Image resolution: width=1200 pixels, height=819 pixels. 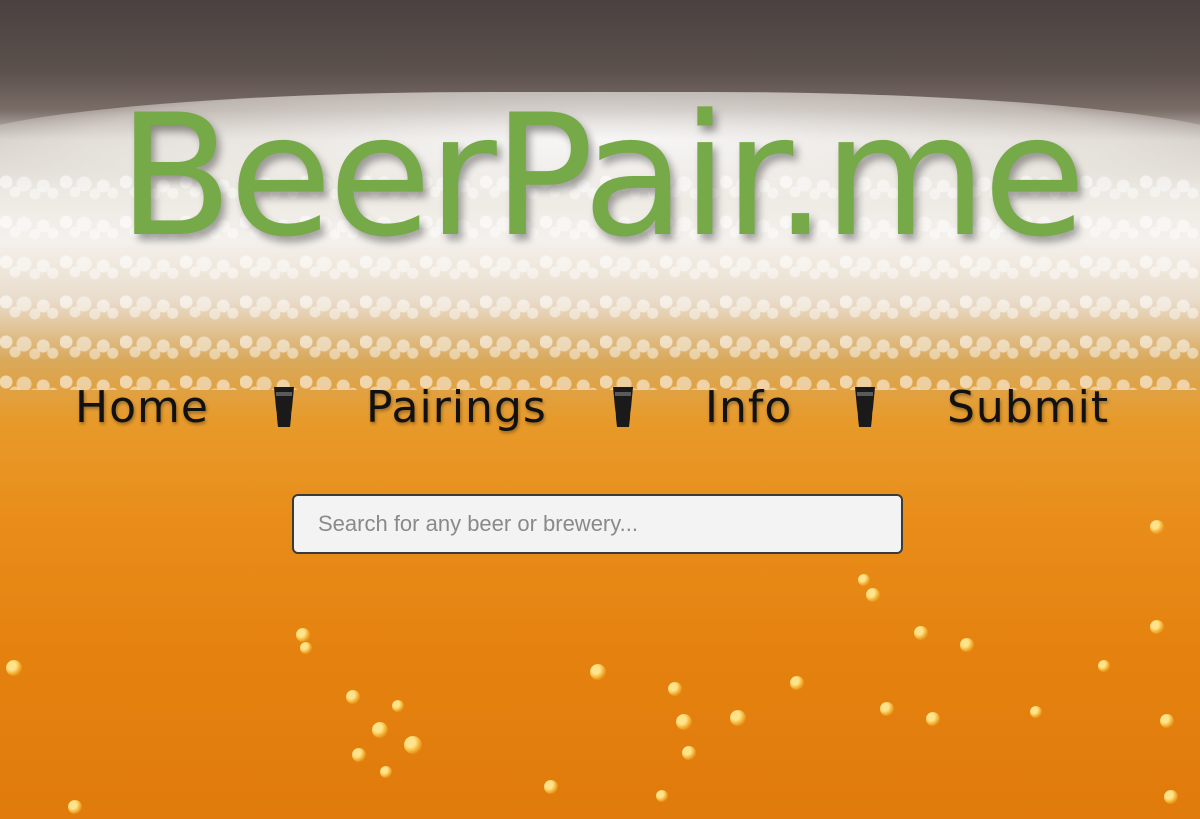 I want to click on search-input, so click(x=597, y=524).